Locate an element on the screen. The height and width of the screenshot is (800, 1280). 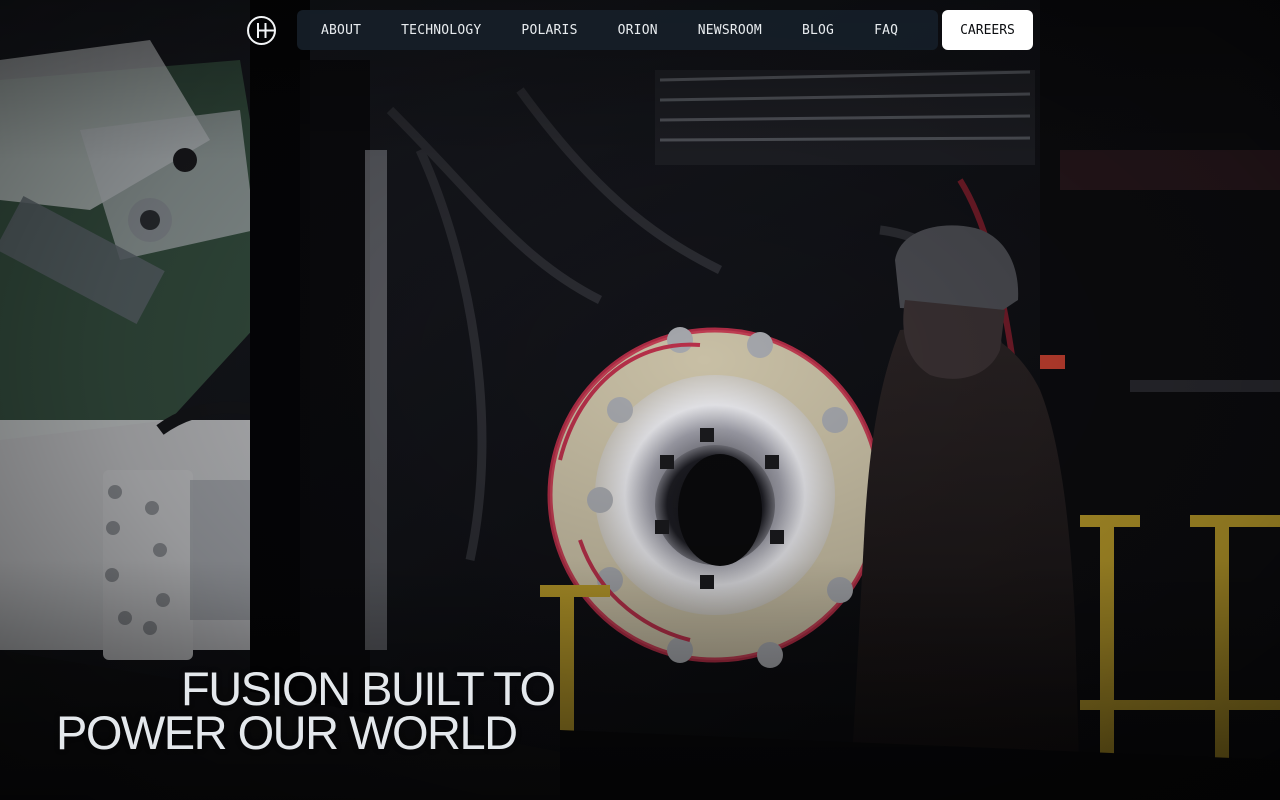
fusion-logo-icon is located at coordinates (261, 30).